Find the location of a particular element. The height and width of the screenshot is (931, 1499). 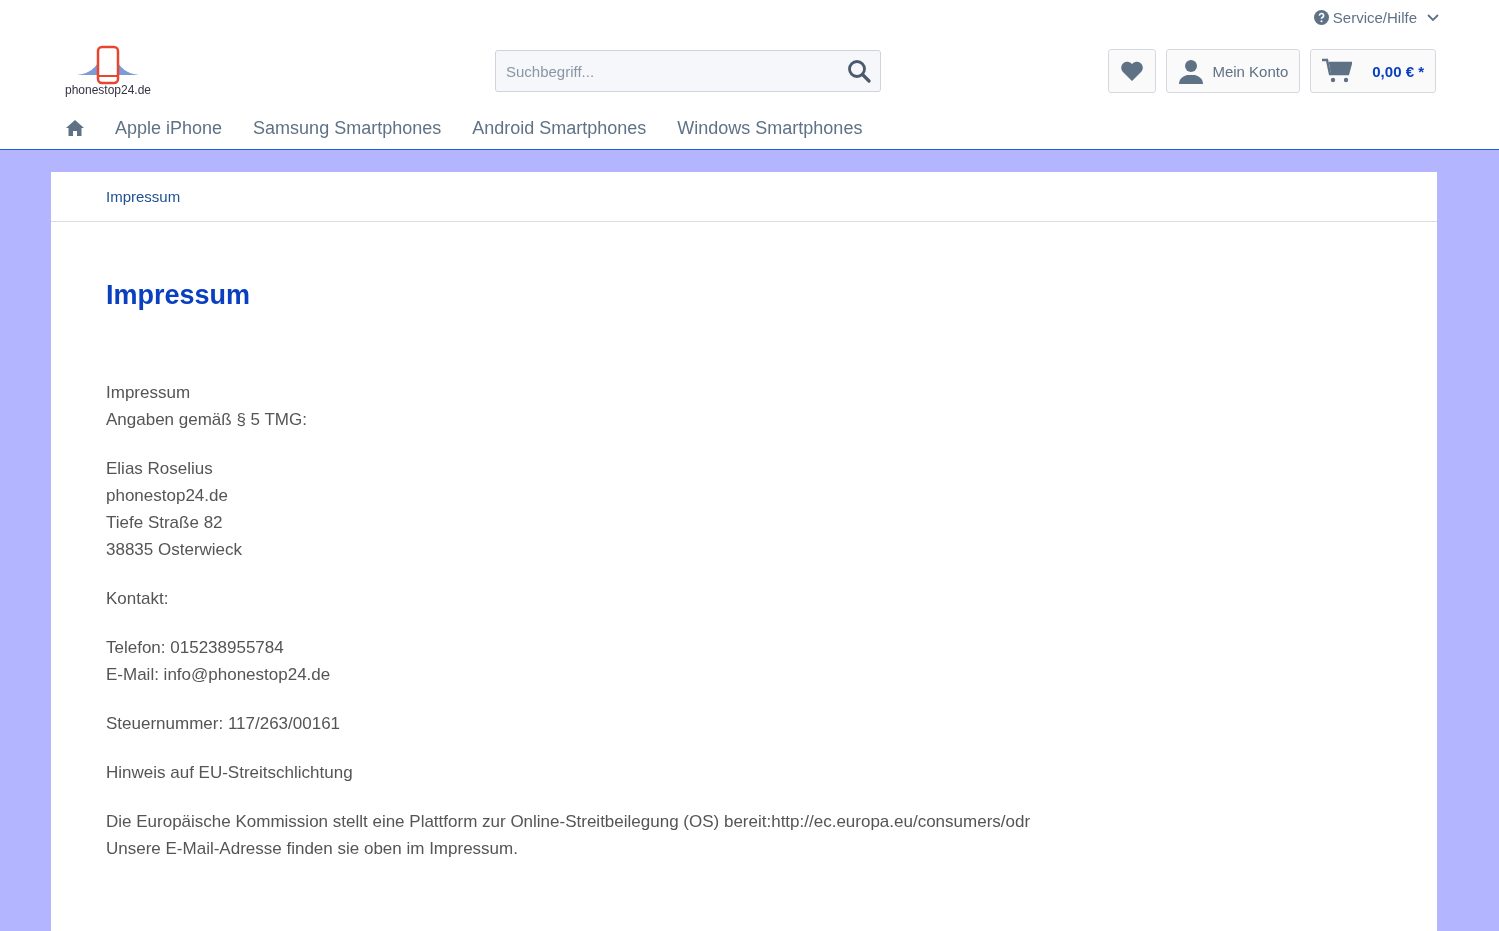

text-line: Kontakt: is located at coordinates (138, 599).